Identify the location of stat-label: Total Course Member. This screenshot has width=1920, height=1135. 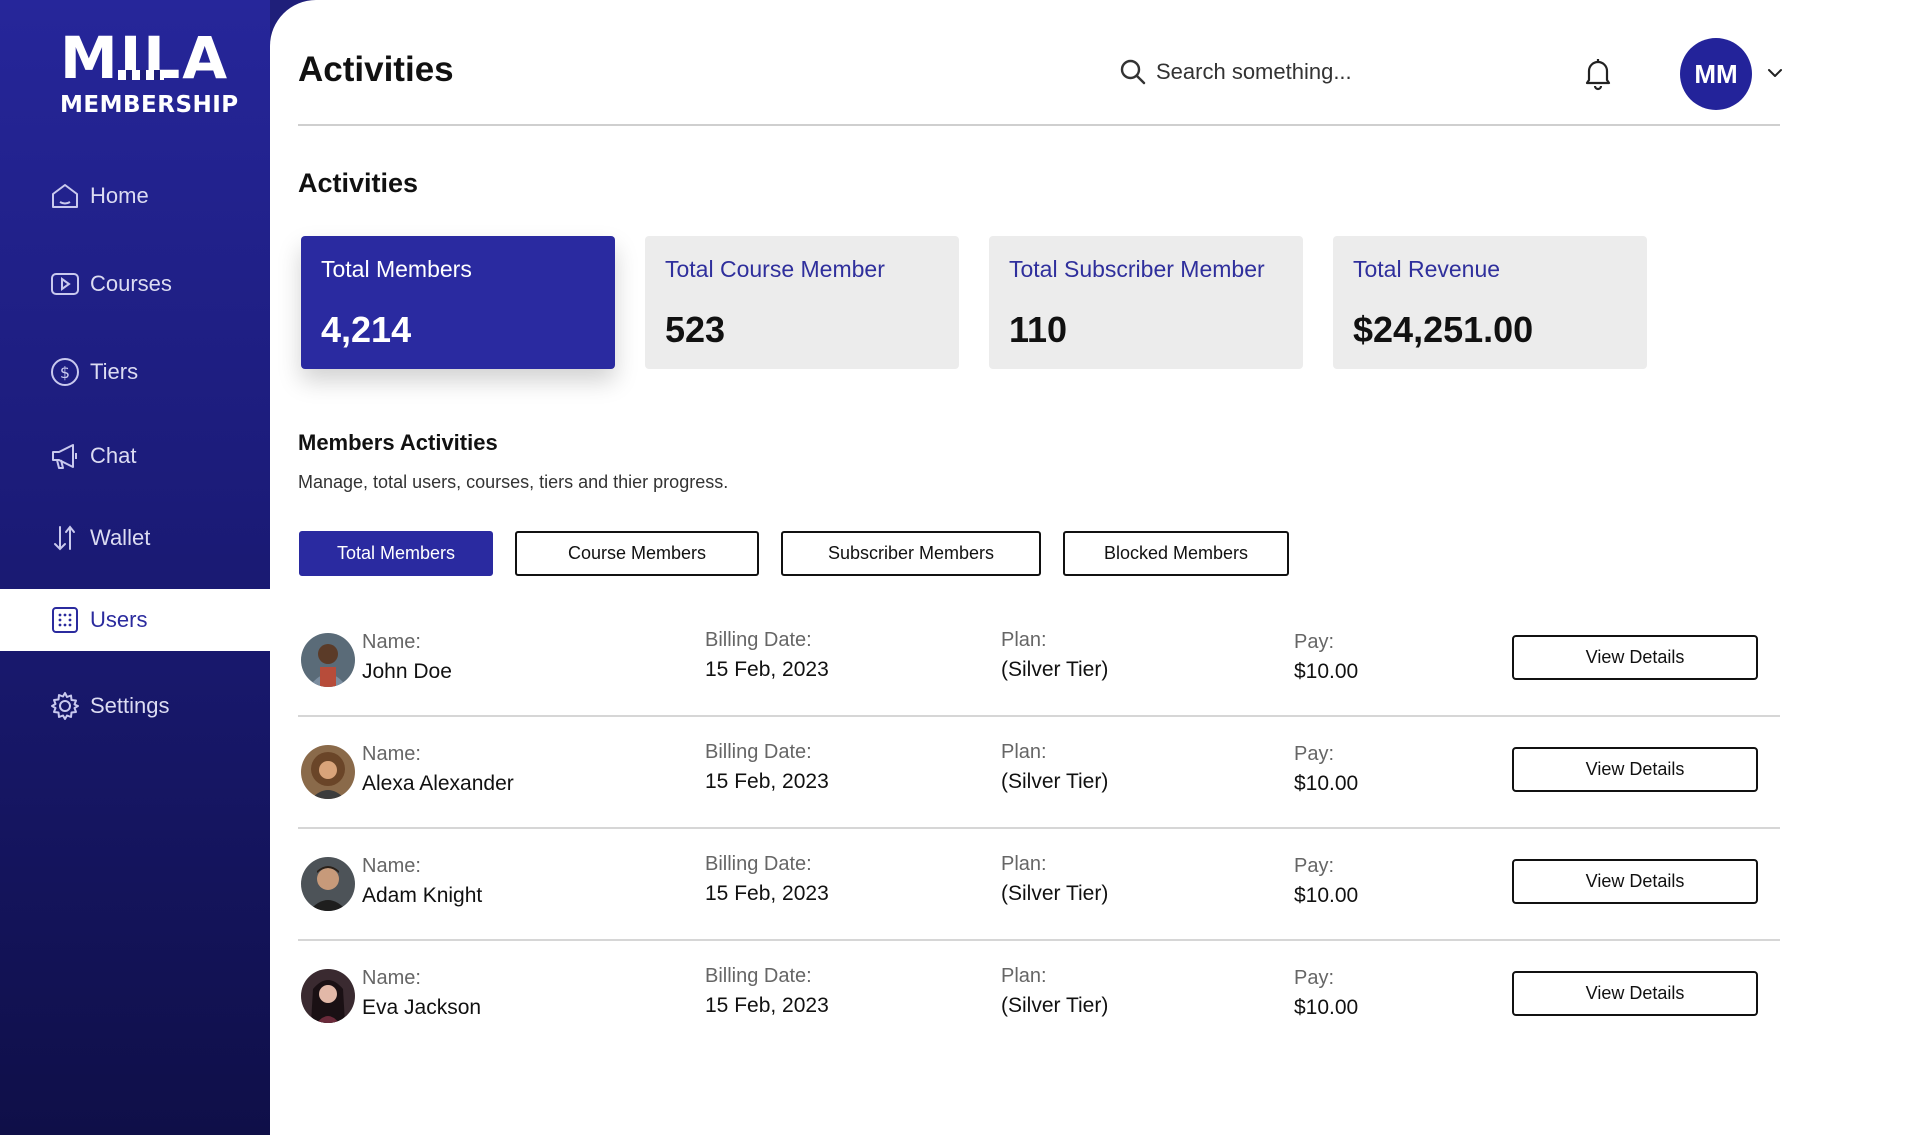
(775, 269).